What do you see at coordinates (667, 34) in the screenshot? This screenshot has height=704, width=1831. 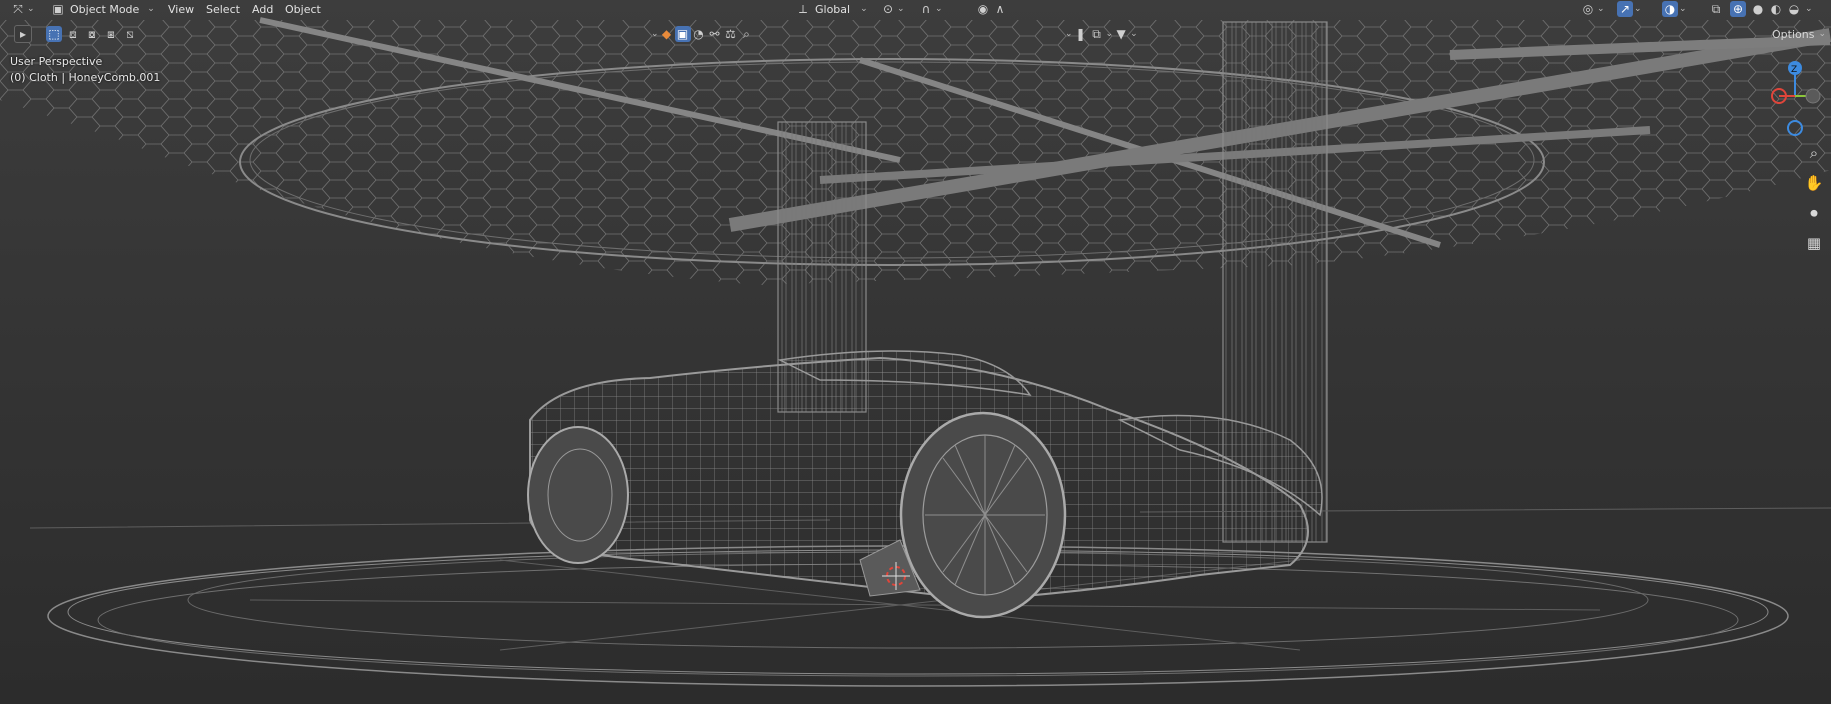 I see `object-type-icon: ◆` at bounding box center [667, 34].